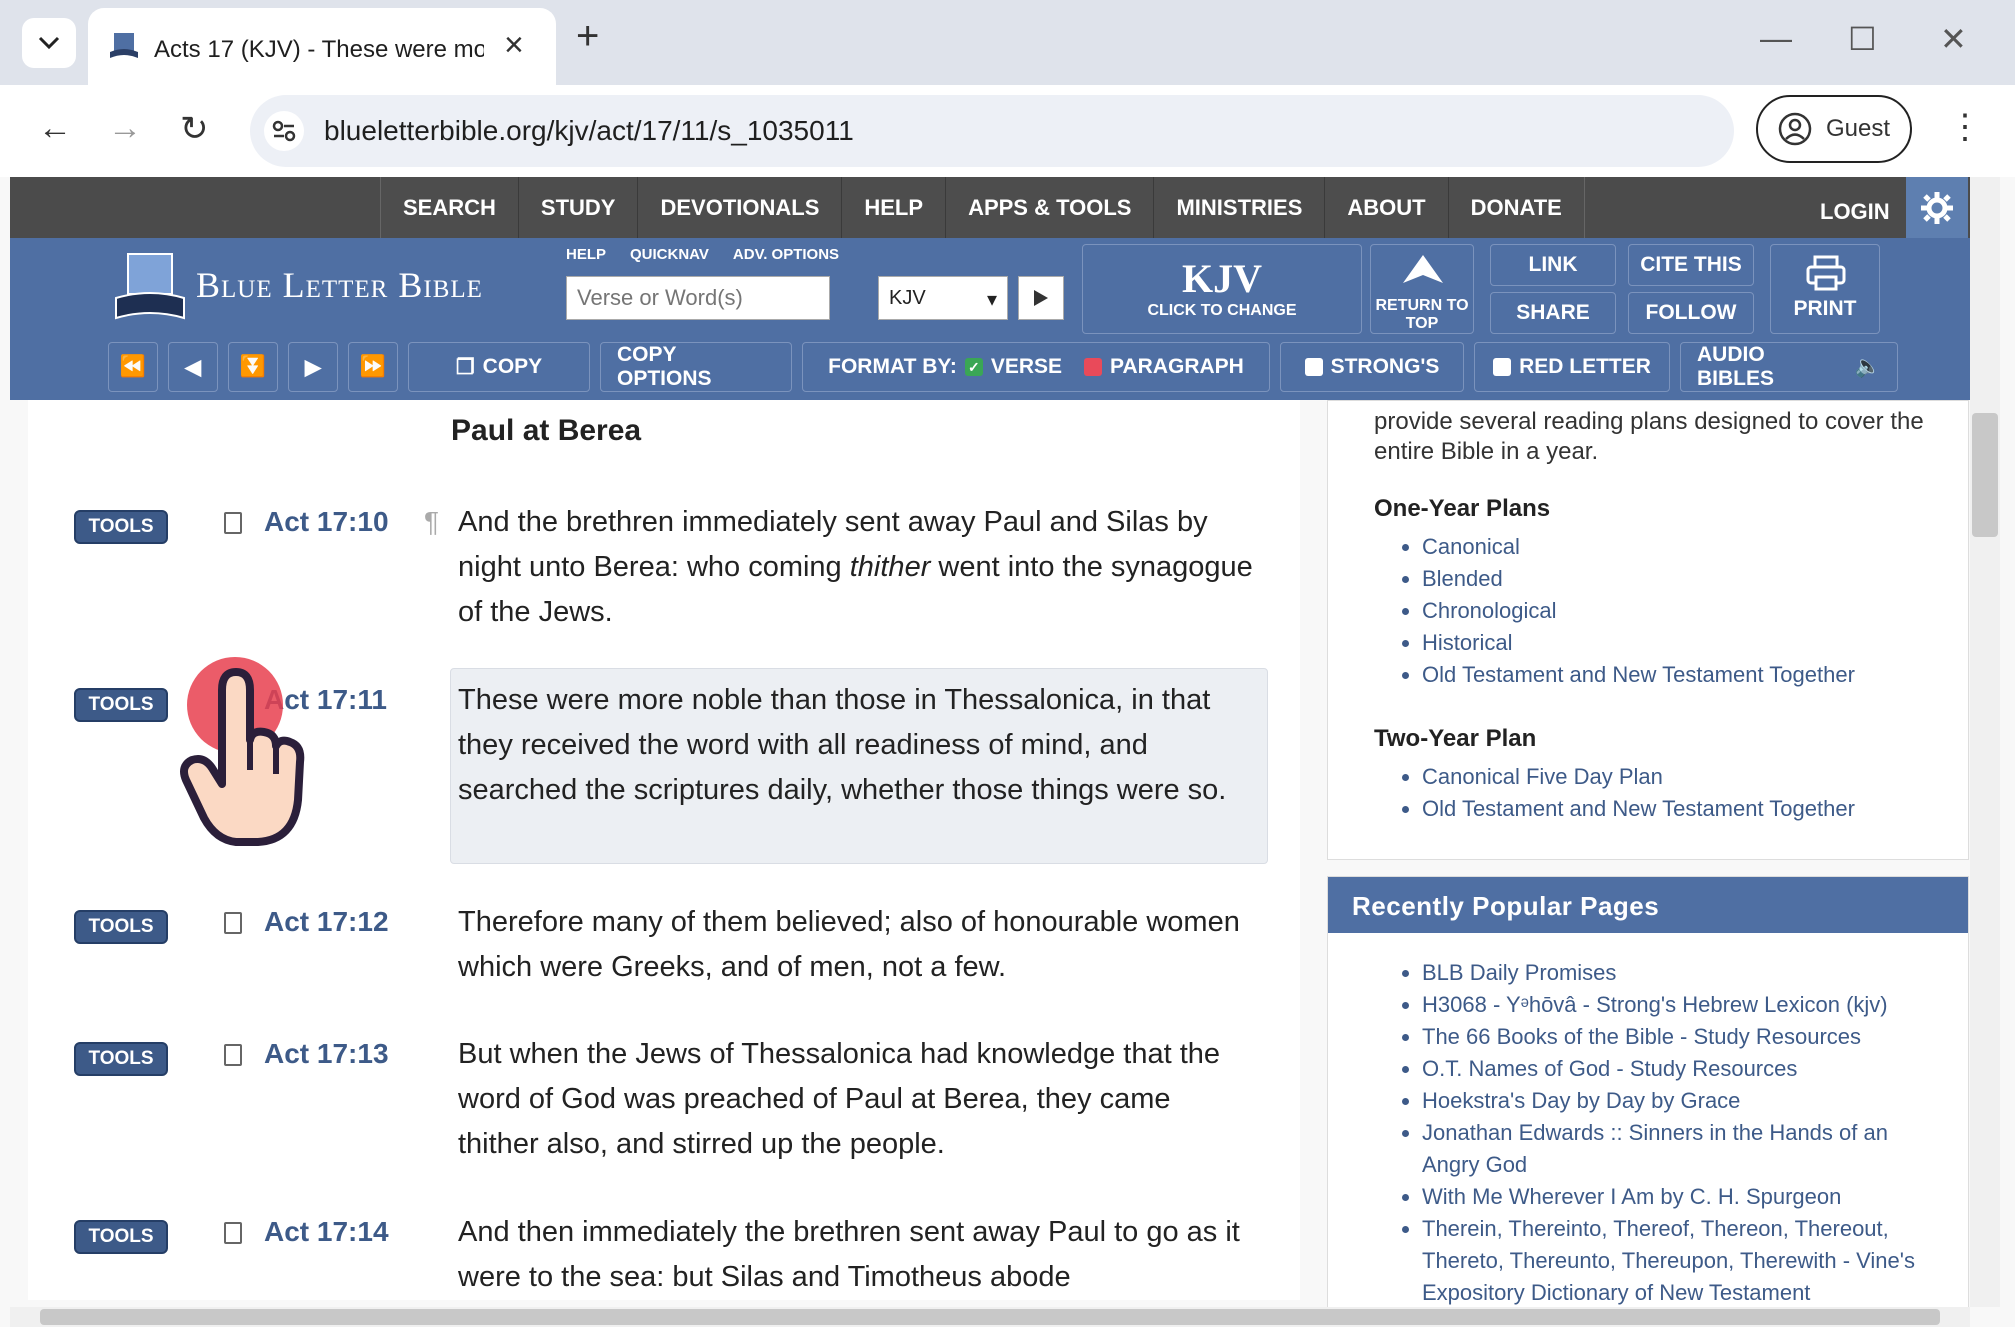 The width and height of the screenshot is (2015, 1327). What do you see at coordinates (55, 128) in the screenshot?
I see `back-icon: ←` at bounding box center [55, 128].